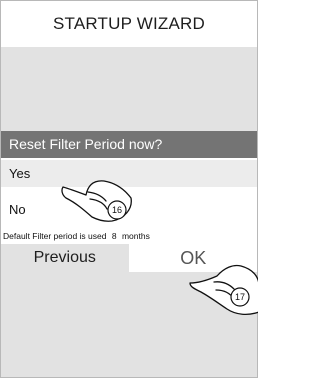  I want to click on default-period-info: Default Filter period is used 8 months, so click(78, 236).